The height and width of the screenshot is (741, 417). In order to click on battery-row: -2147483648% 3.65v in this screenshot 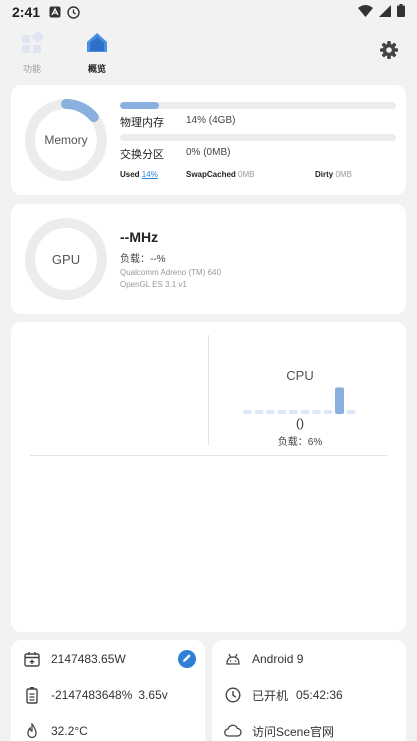, I will do `click(95, 695)`.